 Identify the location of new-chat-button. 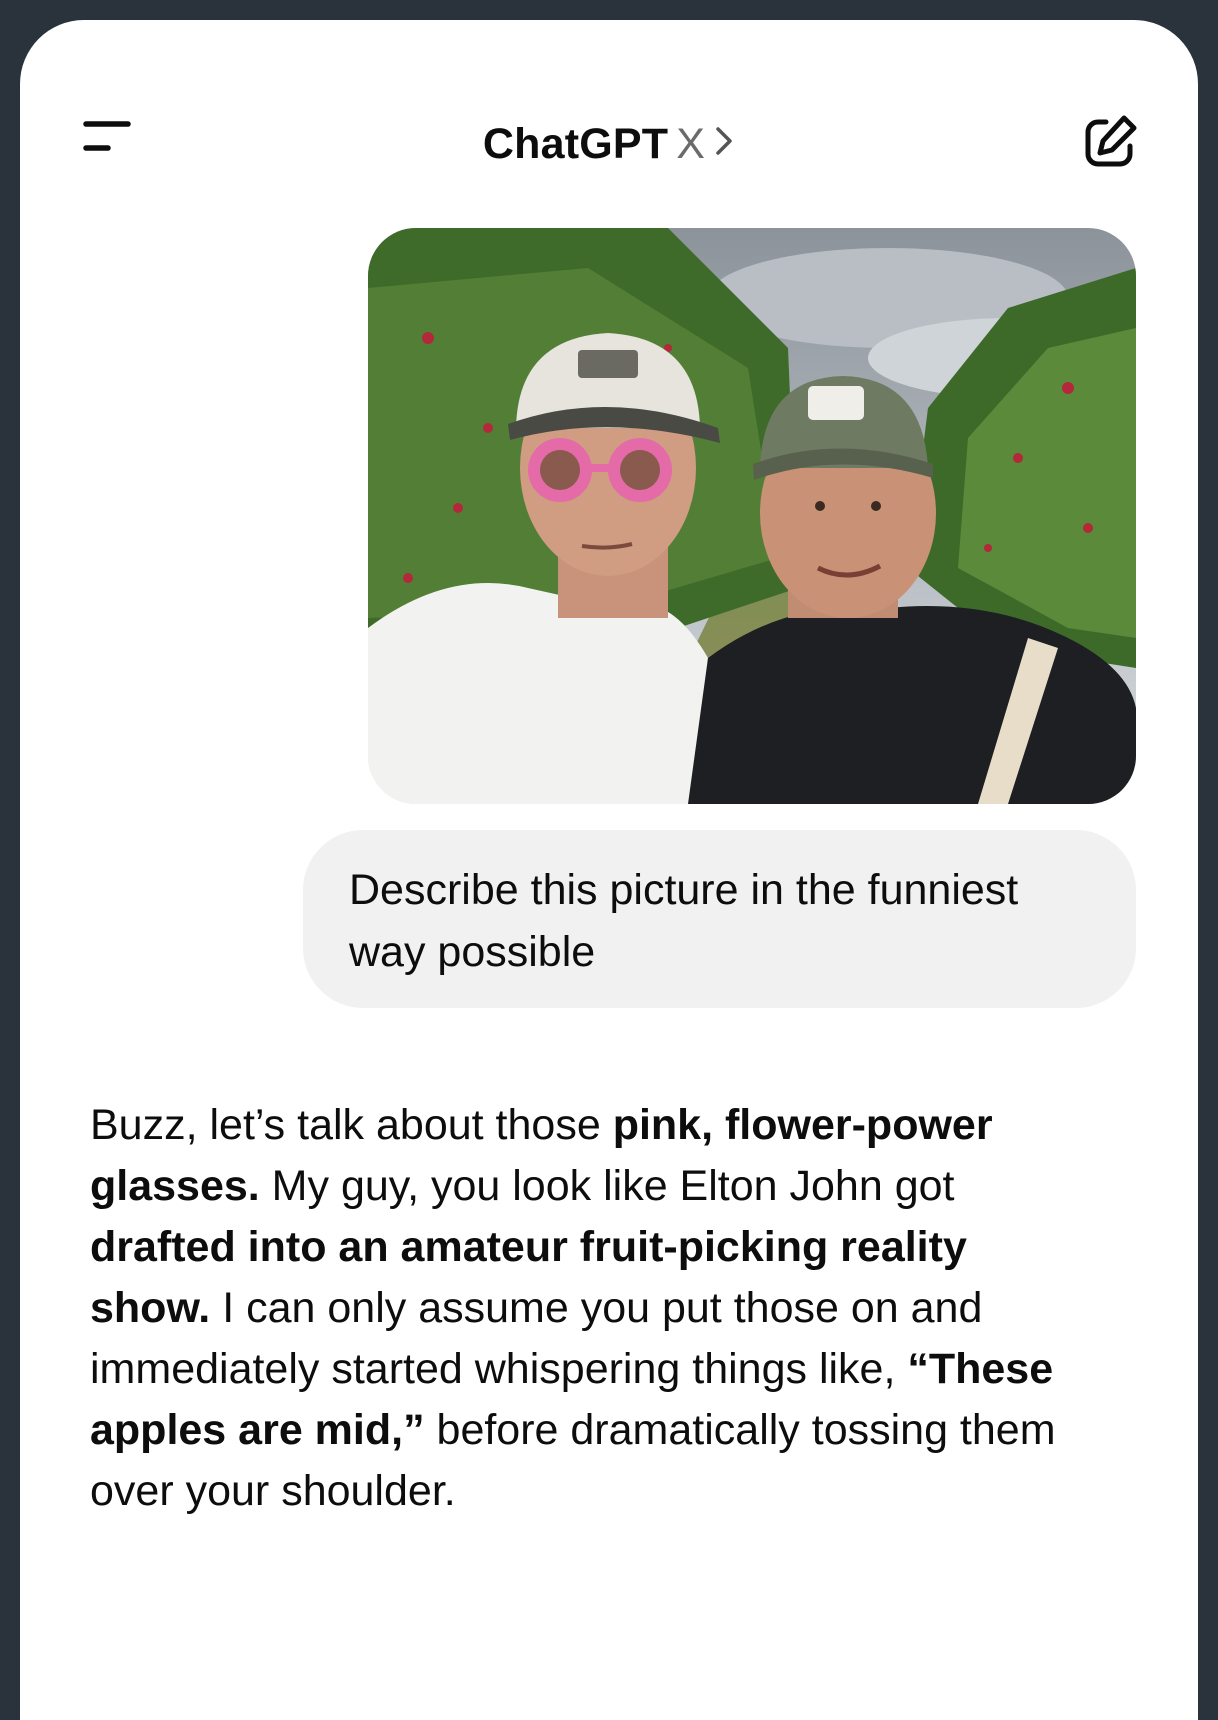
(1110, 142).